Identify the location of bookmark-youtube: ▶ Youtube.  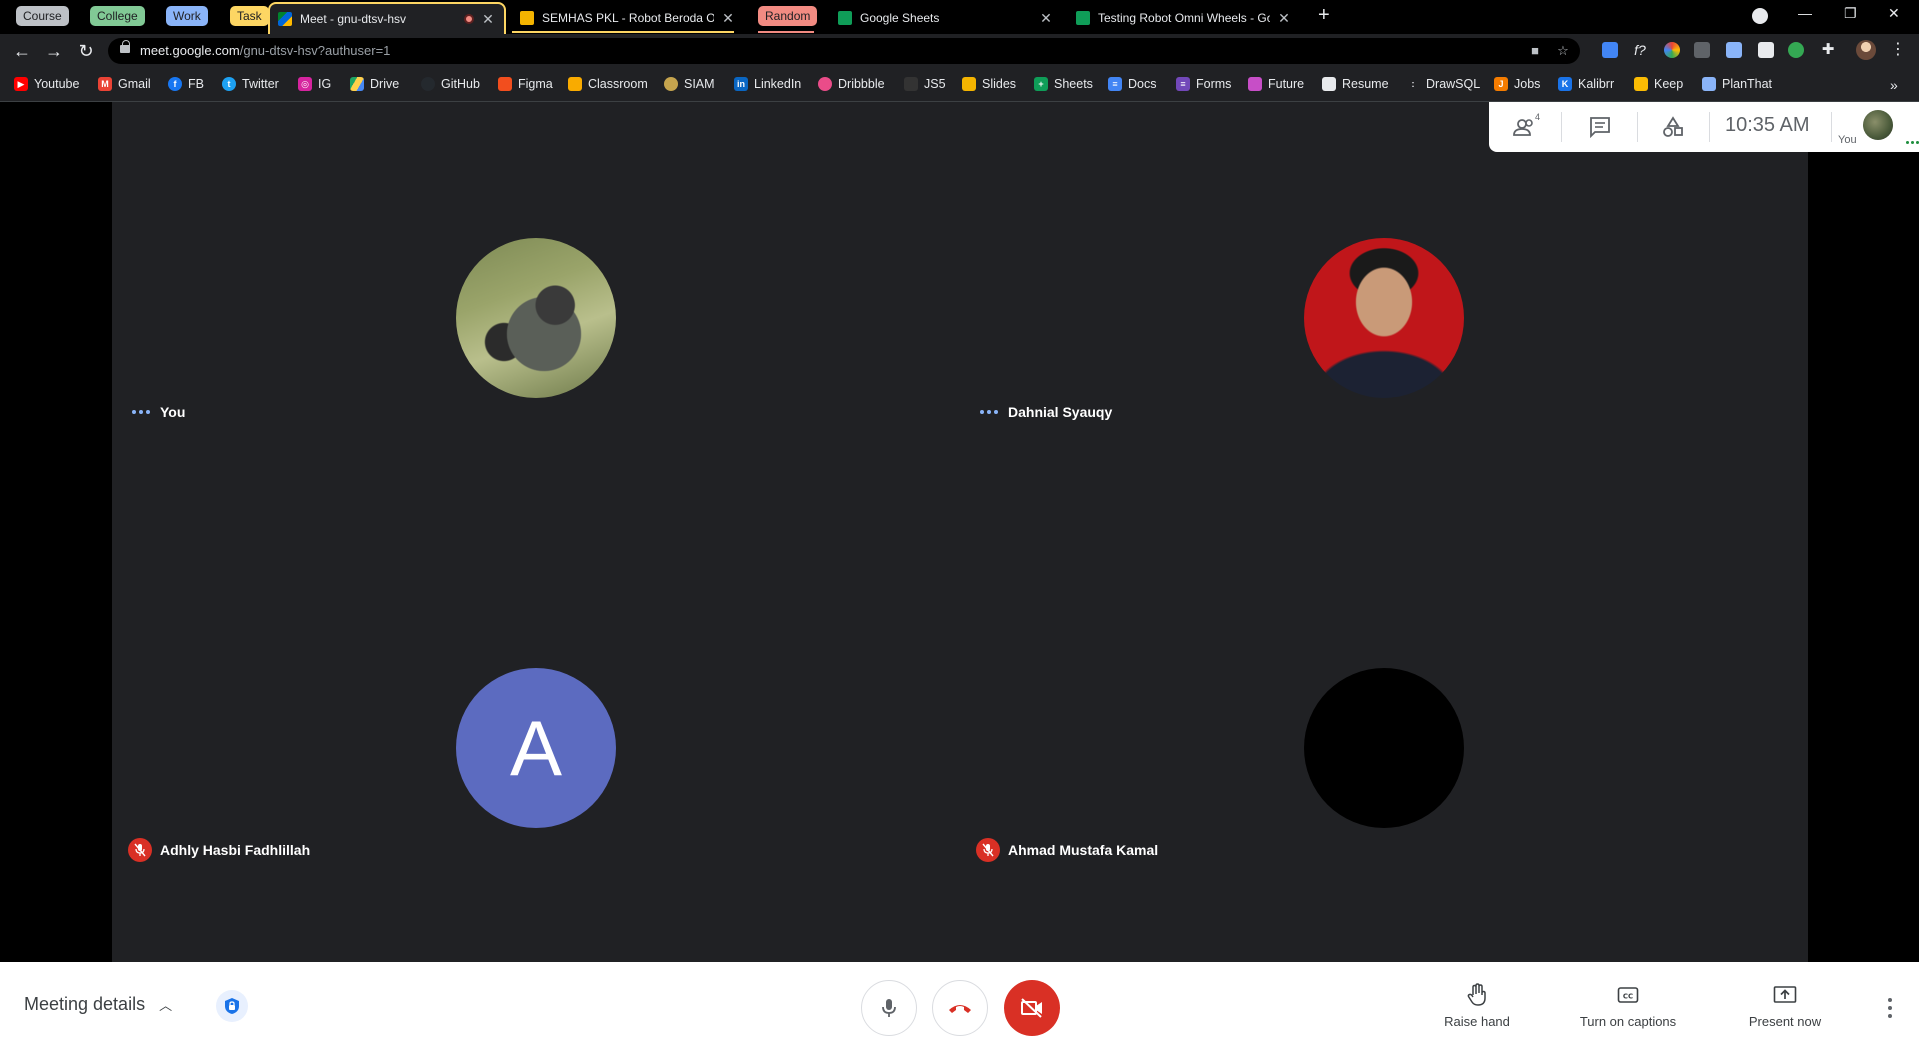
(46, 84).